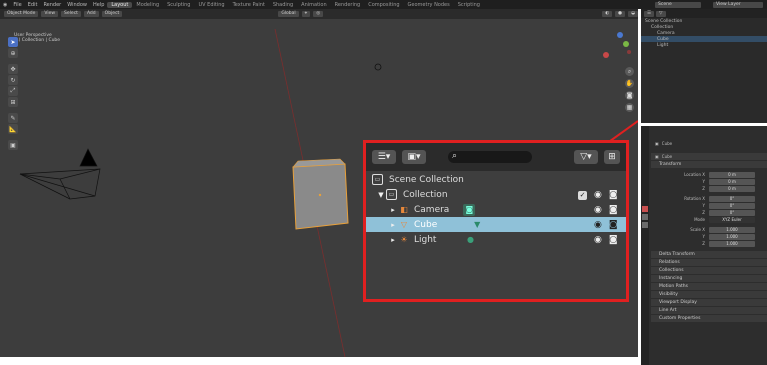 This screenshot has height=365, width=767. What do you see at coordinates (469, 5) in the screenshot?
I see `tab-scripting: Scripting` at bounding box center [469, 5].